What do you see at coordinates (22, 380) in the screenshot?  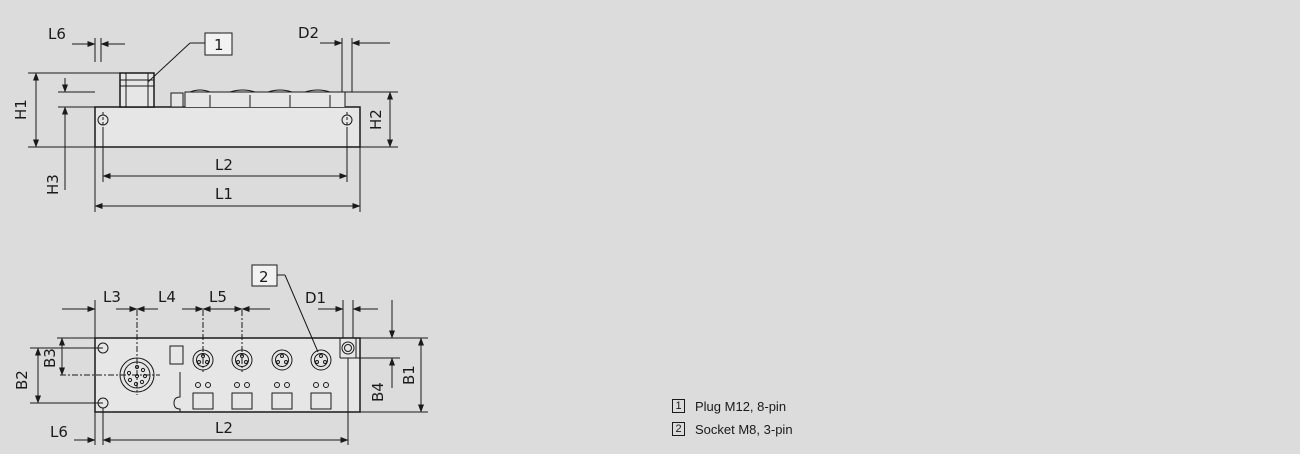 I see `label-b2: B2` at bounding box center [22, 380].